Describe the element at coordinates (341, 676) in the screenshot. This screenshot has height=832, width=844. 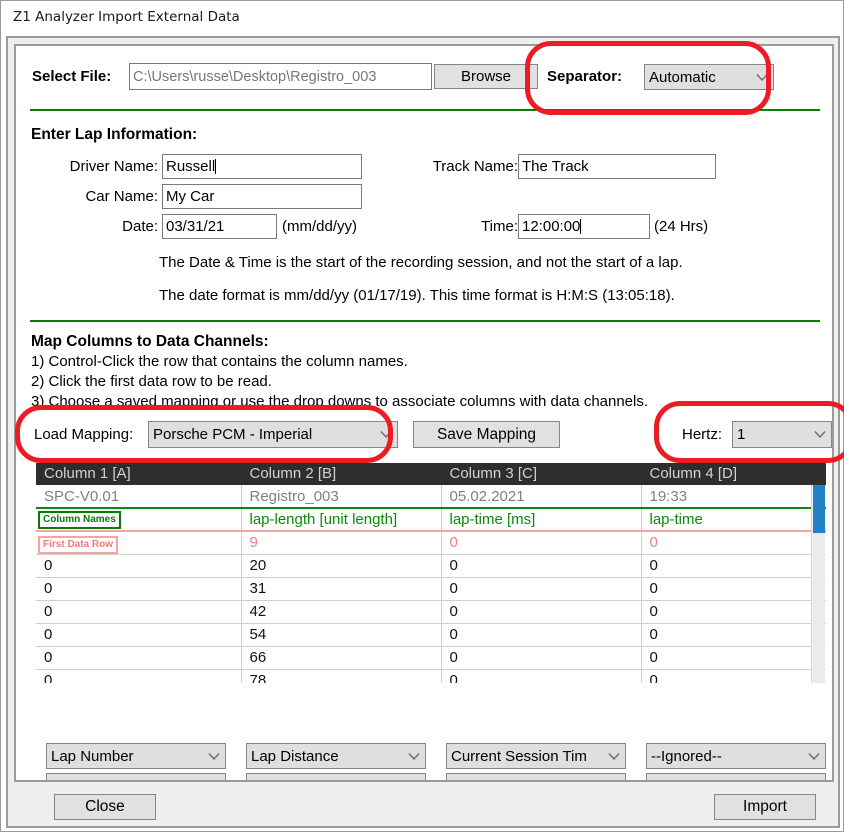
I see `table-cell: 78` at that location.